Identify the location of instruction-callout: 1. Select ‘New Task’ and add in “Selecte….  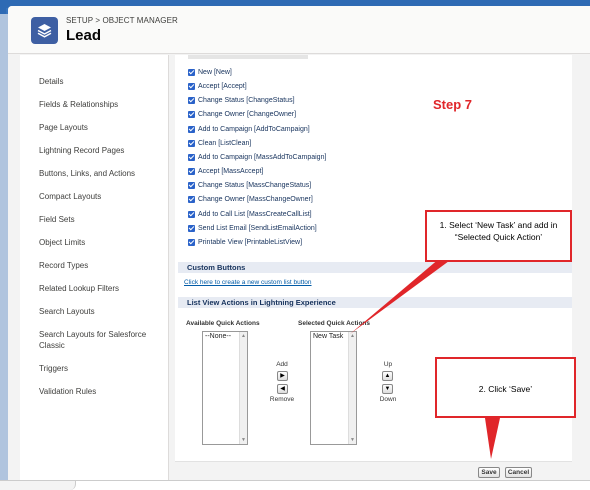
(498, 236).